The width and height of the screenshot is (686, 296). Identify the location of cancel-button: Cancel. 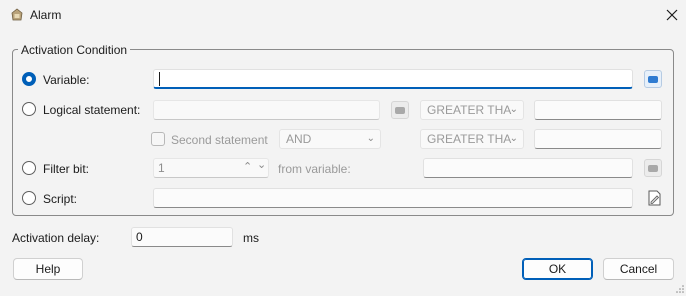
(638, 269).